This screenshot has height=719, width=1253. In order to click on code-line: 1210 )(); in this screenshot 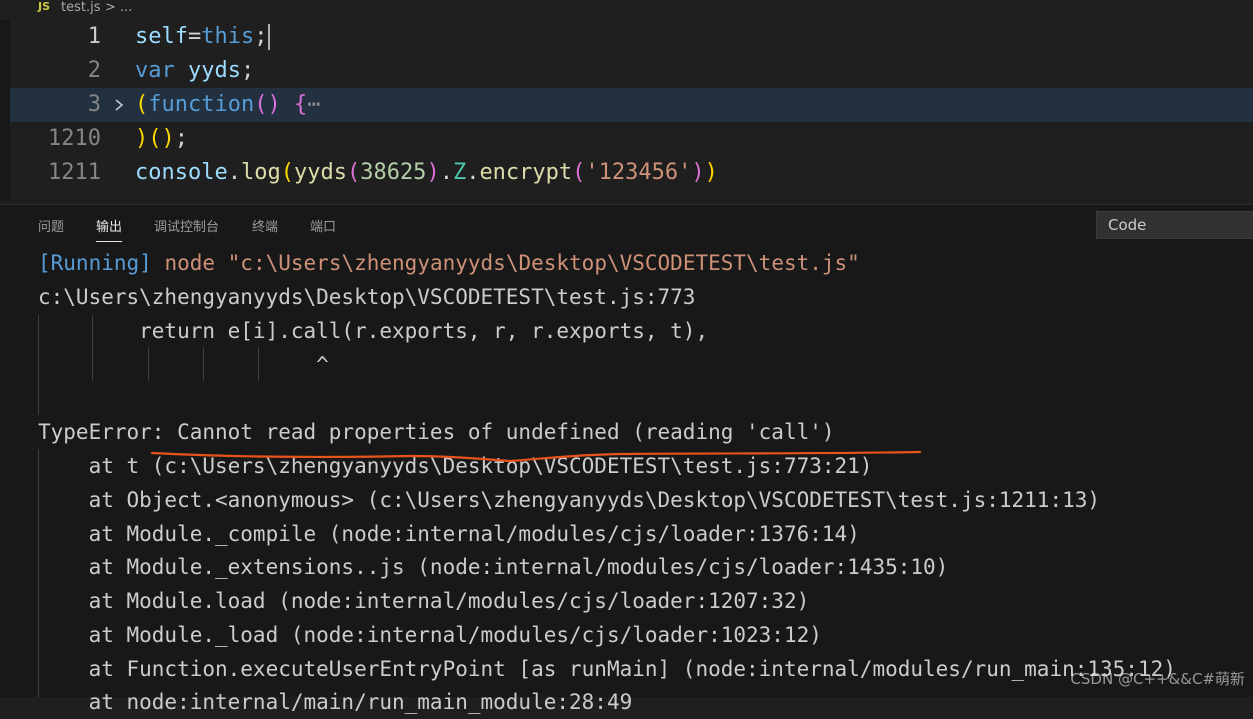, I will do `click(631, 139)`.